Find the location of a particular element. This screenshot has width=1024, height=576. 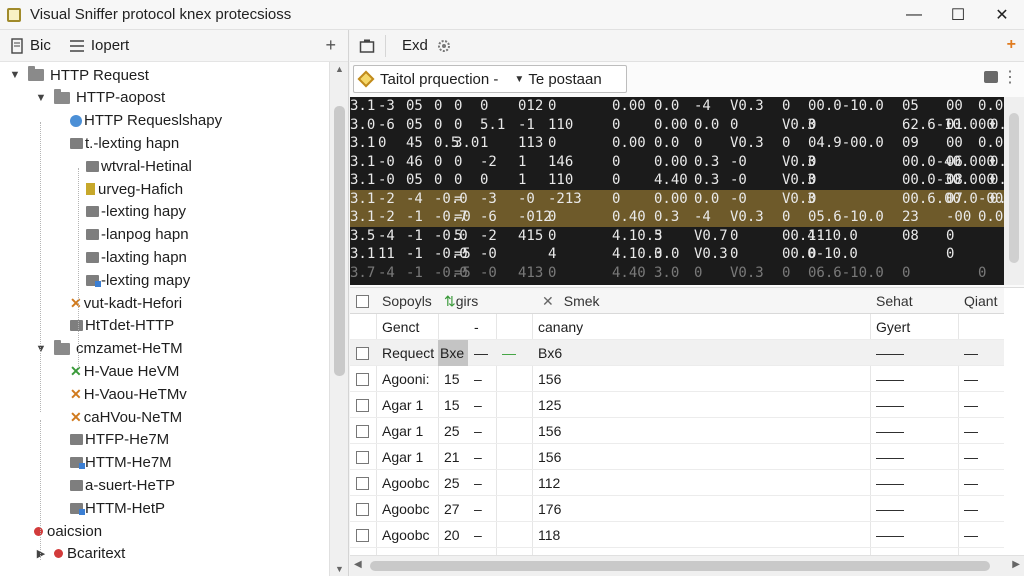

tree-item: a-suert-HeTP is located at coordinates (122, 485).